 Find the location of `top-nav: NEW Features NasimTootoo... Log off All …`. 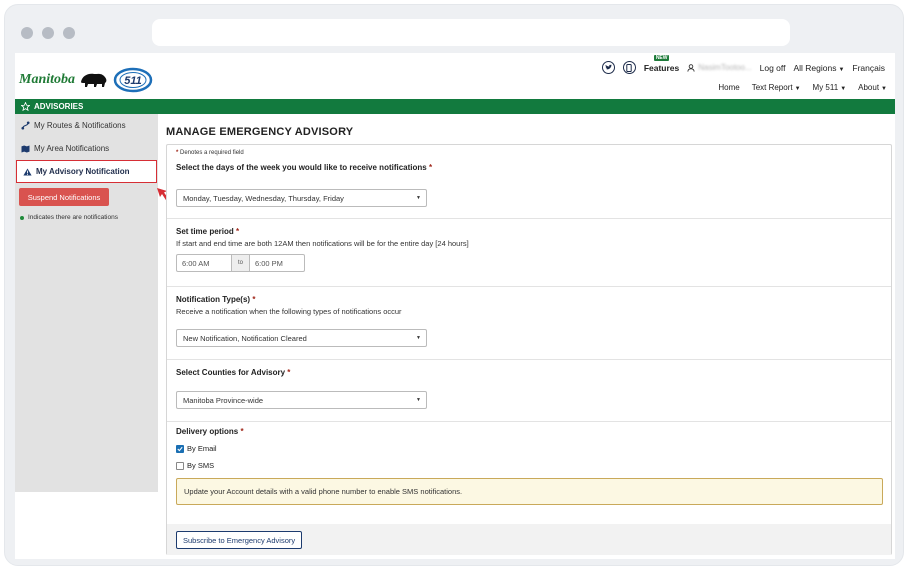

top-nav: NEW Features NasimTootoo... Log off All … is located at coordinates (743, 64).